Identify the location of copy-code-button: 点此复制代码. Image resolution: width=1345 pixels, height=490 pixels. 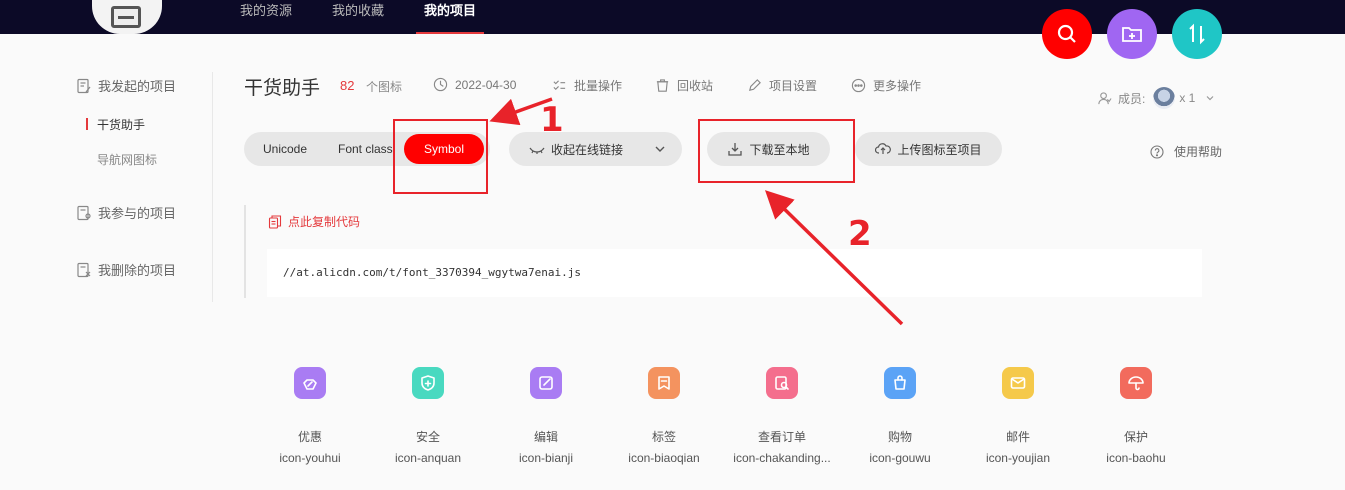
(314, 221).